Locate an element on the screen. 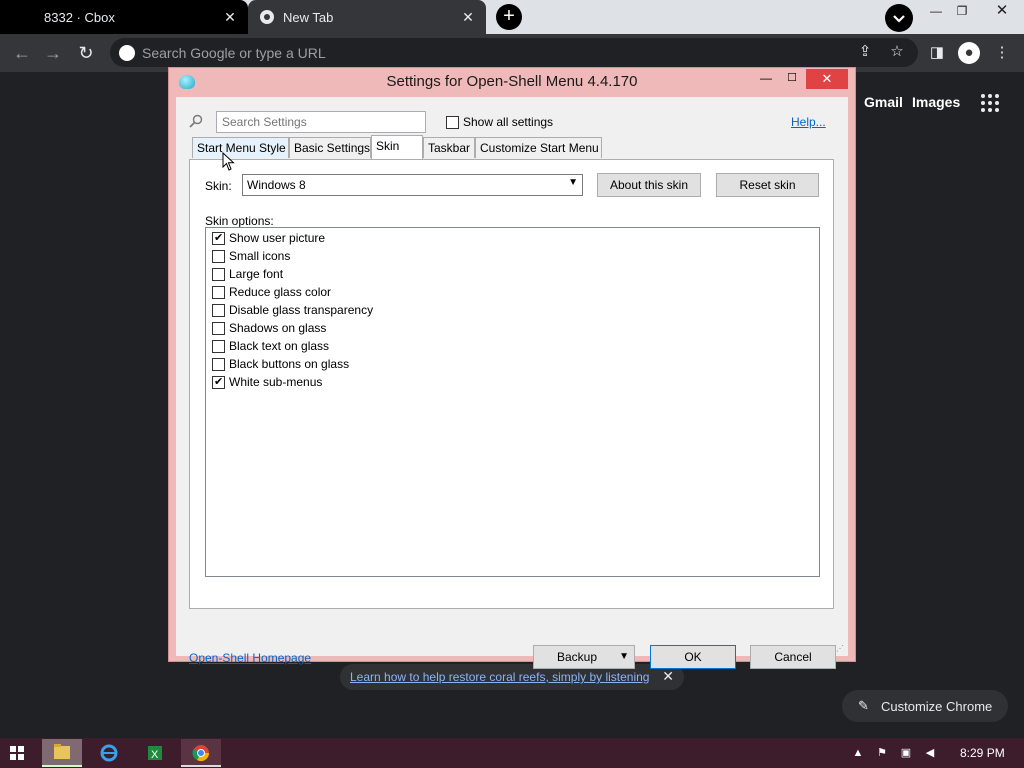 The image size is (1024, 768). option-white-sub-menus: White sub-menus is located at coordinates (267, 382).